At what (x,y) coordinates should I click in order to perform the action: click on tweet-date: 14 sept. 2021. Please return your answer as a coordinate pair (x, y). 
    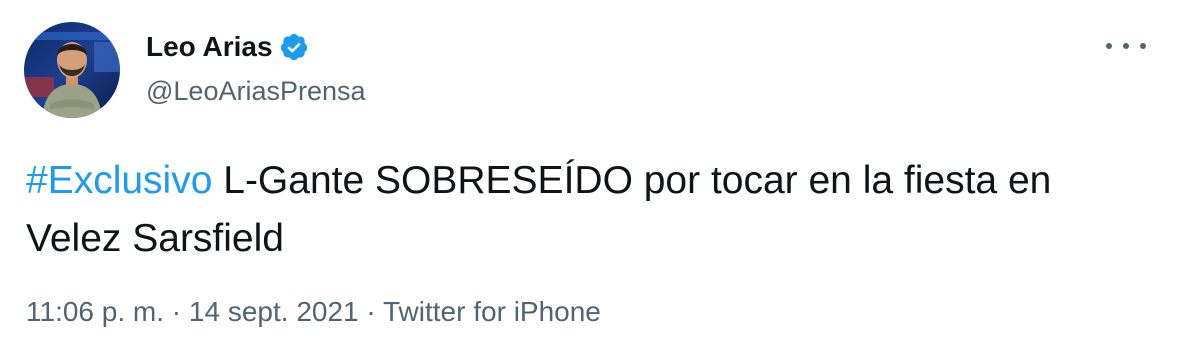
    Looking at the image, I should click on (274, 311).